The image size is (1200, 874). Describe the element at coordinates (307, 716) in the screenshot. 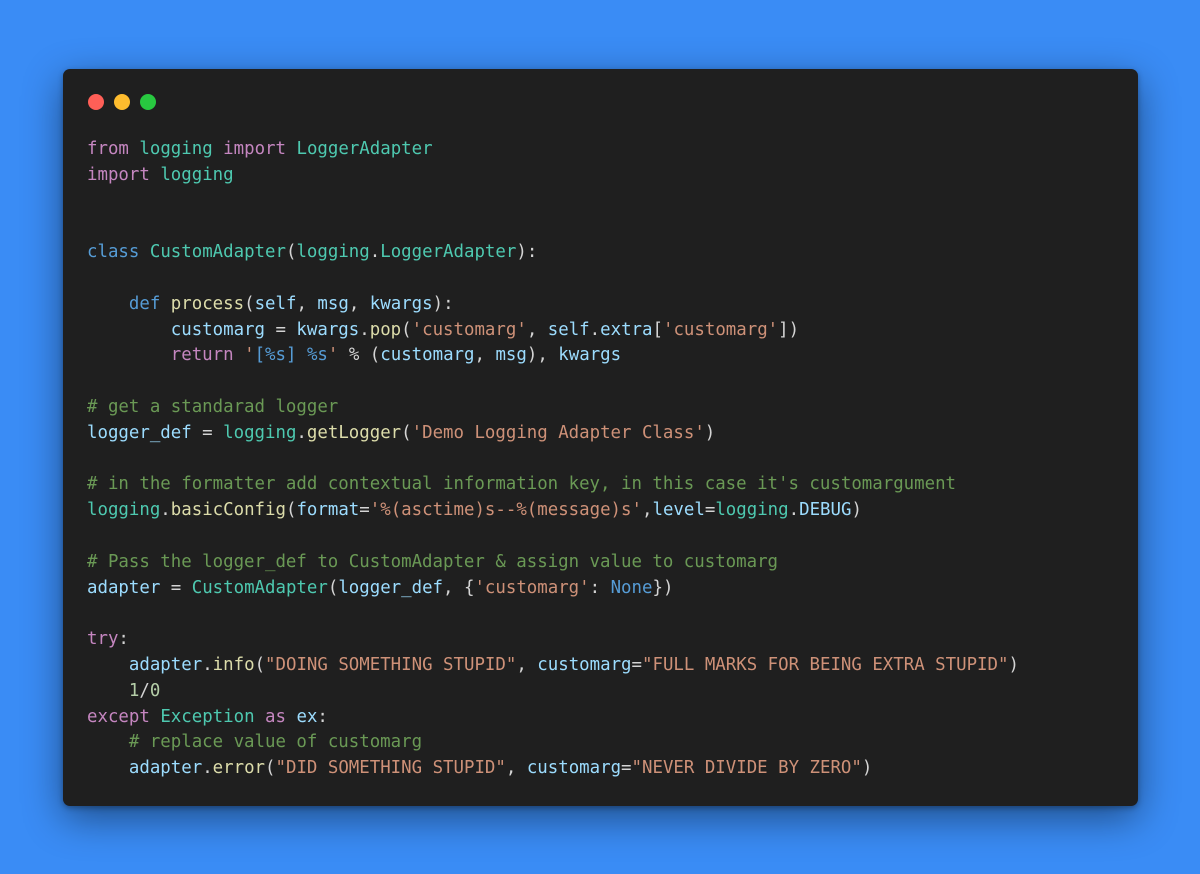

I see `code-token-variable: ex` at that location.